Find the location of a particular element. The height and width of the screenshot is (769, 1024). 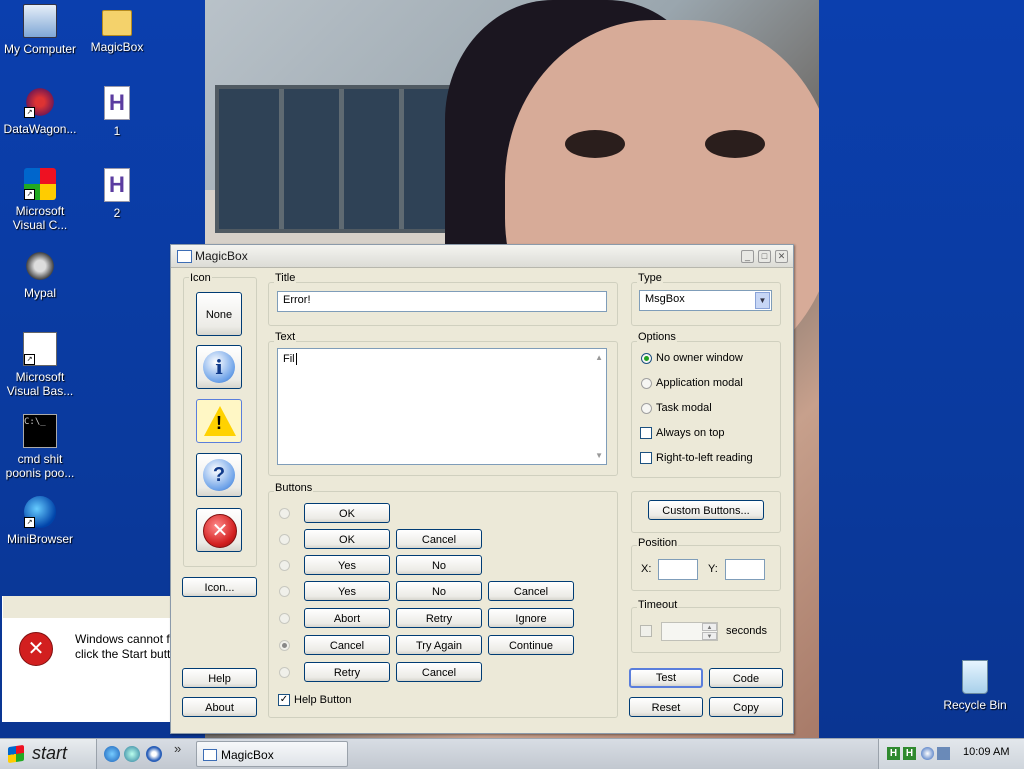

cmd-icon: C:\_ is located at coordinates (40, 431).